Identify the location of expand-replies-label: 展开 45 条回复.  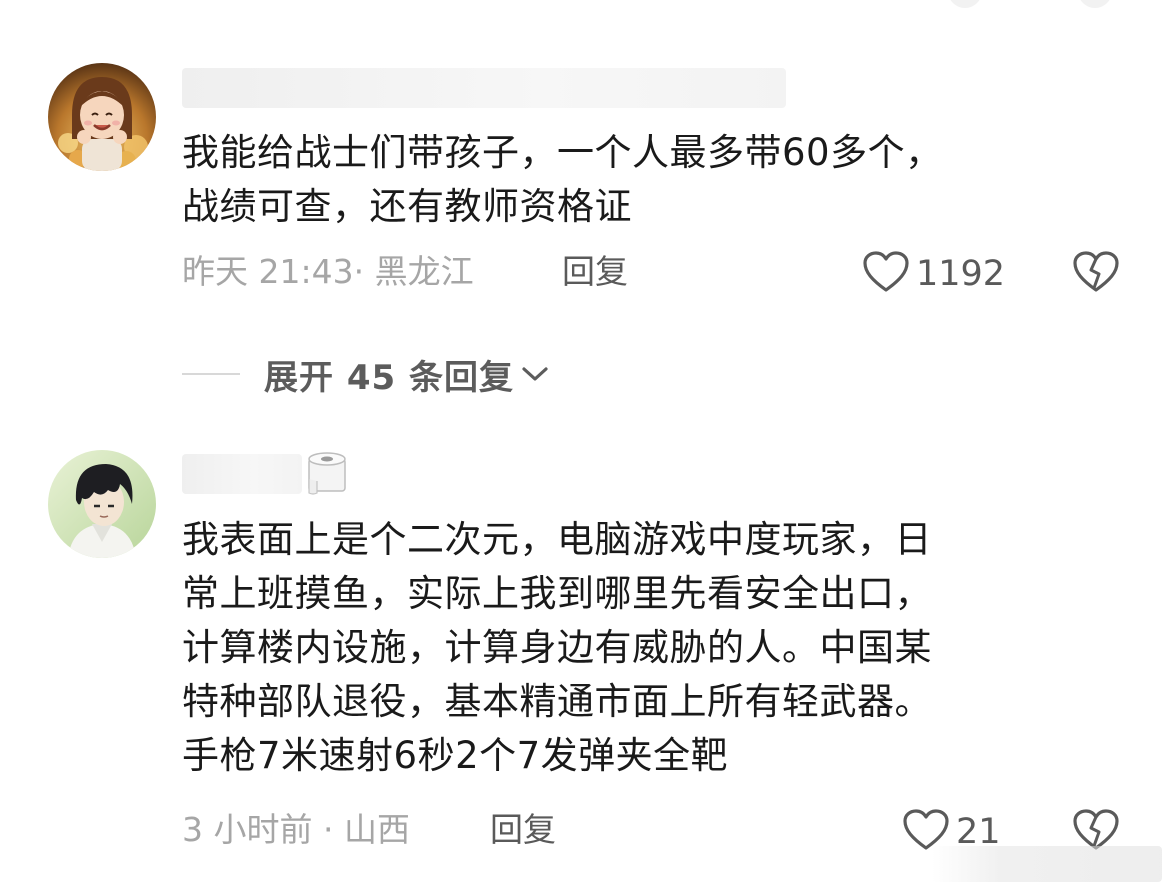
(389, 377).